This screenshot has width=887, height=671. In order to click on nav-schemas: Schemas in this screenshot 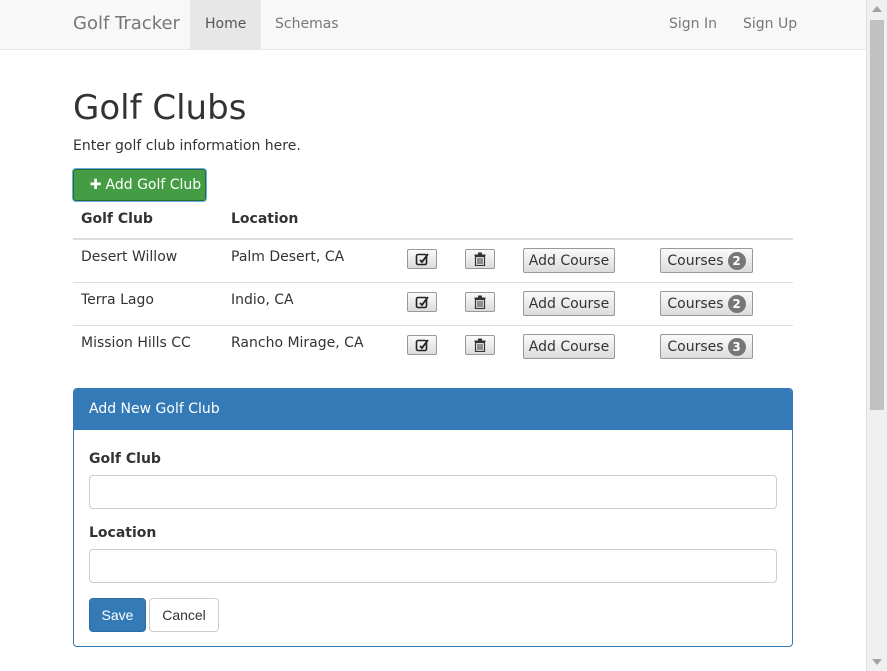, I will do `click(307, 24)`.